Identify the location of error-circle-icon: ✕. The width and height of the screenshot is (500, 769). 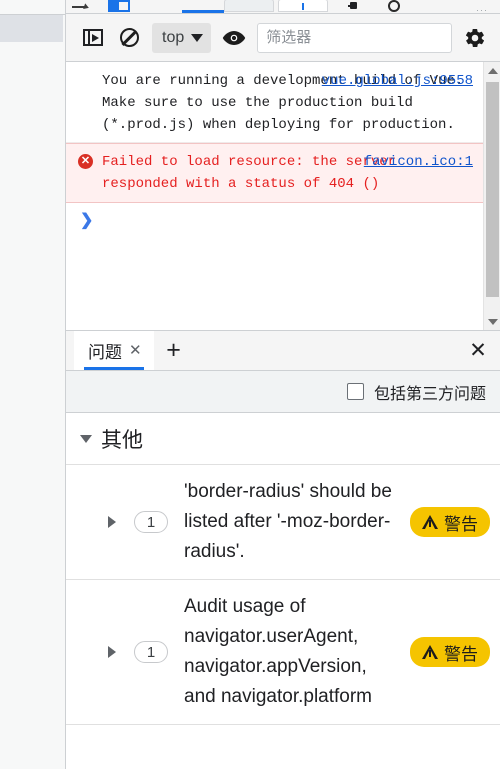
(85, 161).